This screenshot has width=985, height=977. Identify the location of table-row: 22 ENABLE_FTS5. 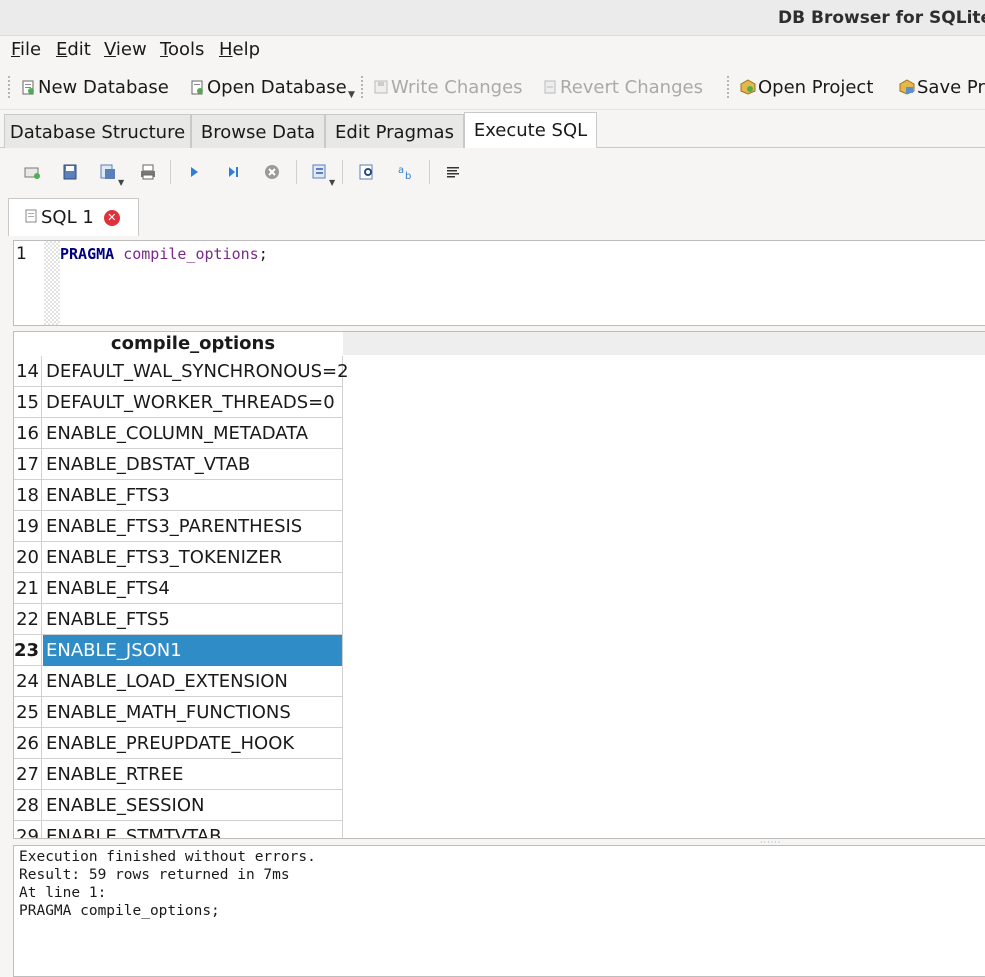
(178, 619).